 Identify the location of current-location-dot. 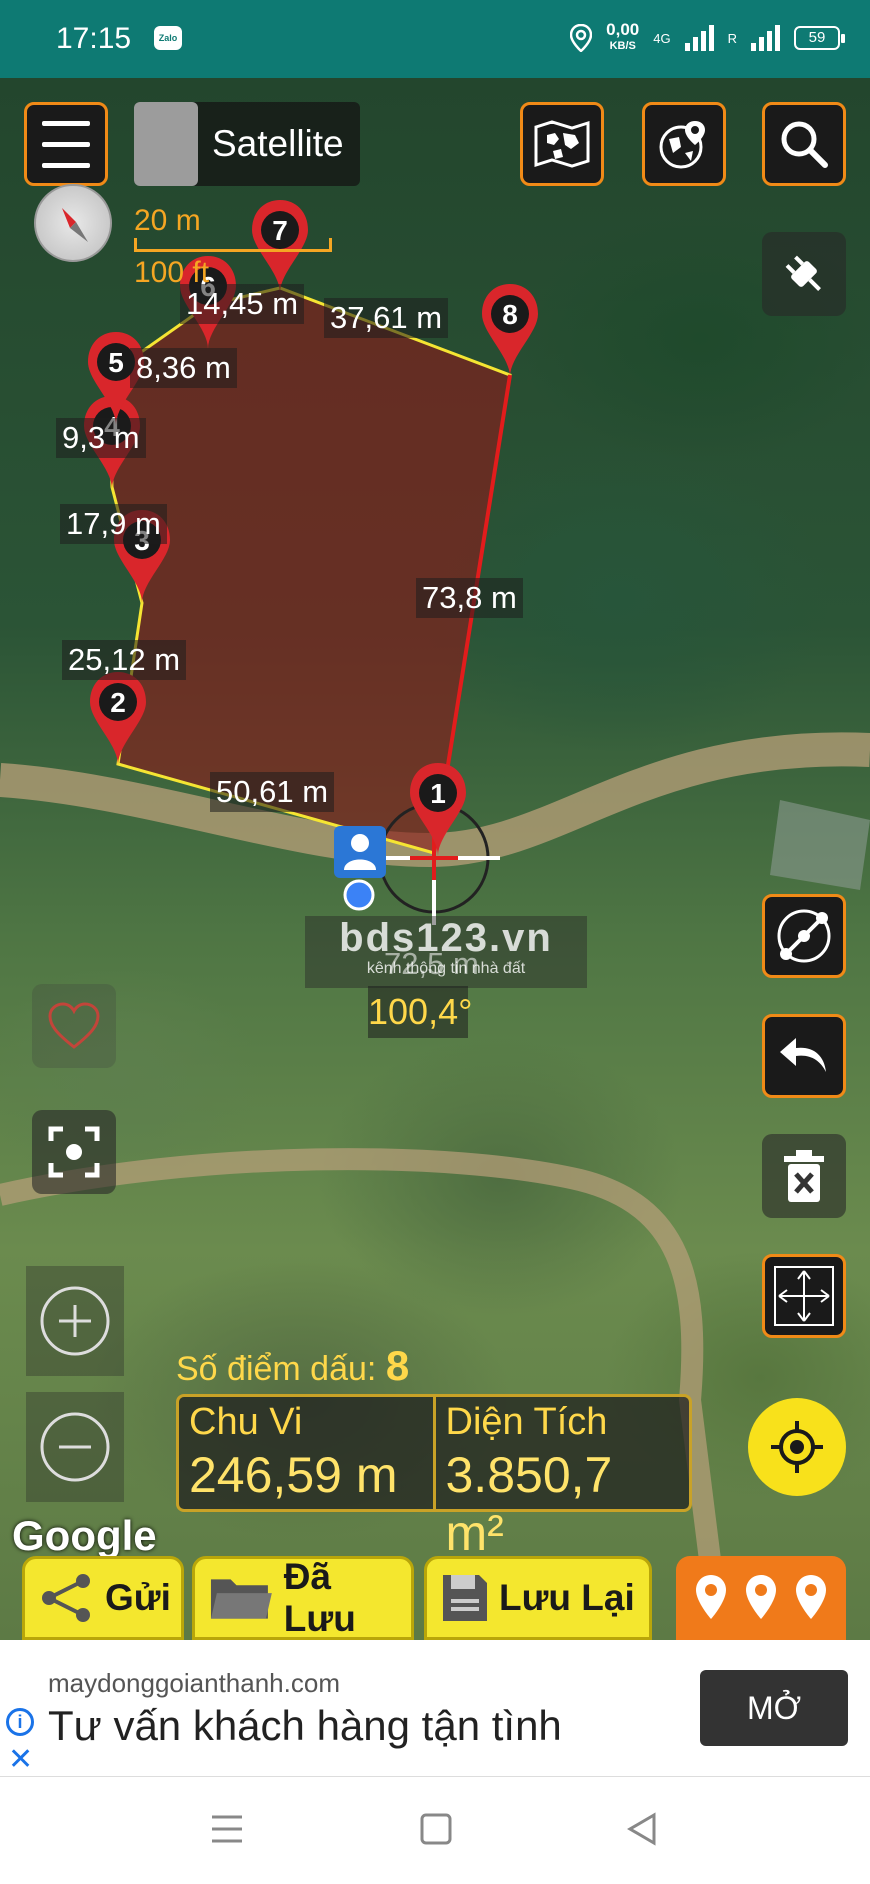
(359, 895).